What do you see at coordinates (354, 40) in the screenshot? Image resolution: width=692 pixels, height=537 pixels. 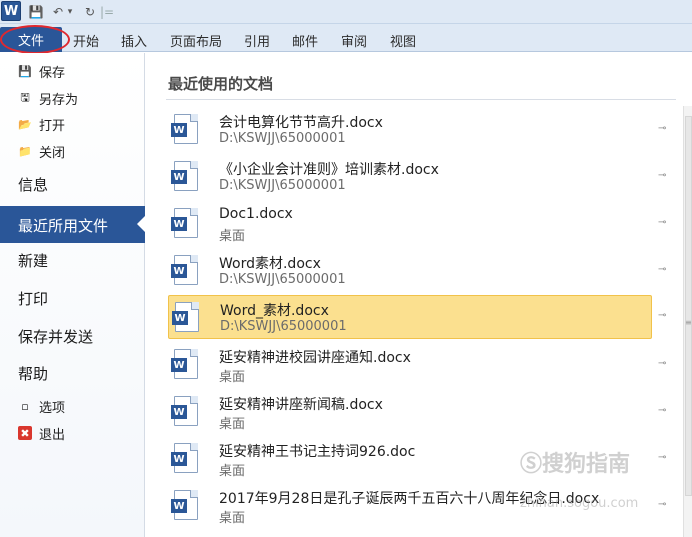 I see `tab-review: 审阅` at bounding box center [354, 40].